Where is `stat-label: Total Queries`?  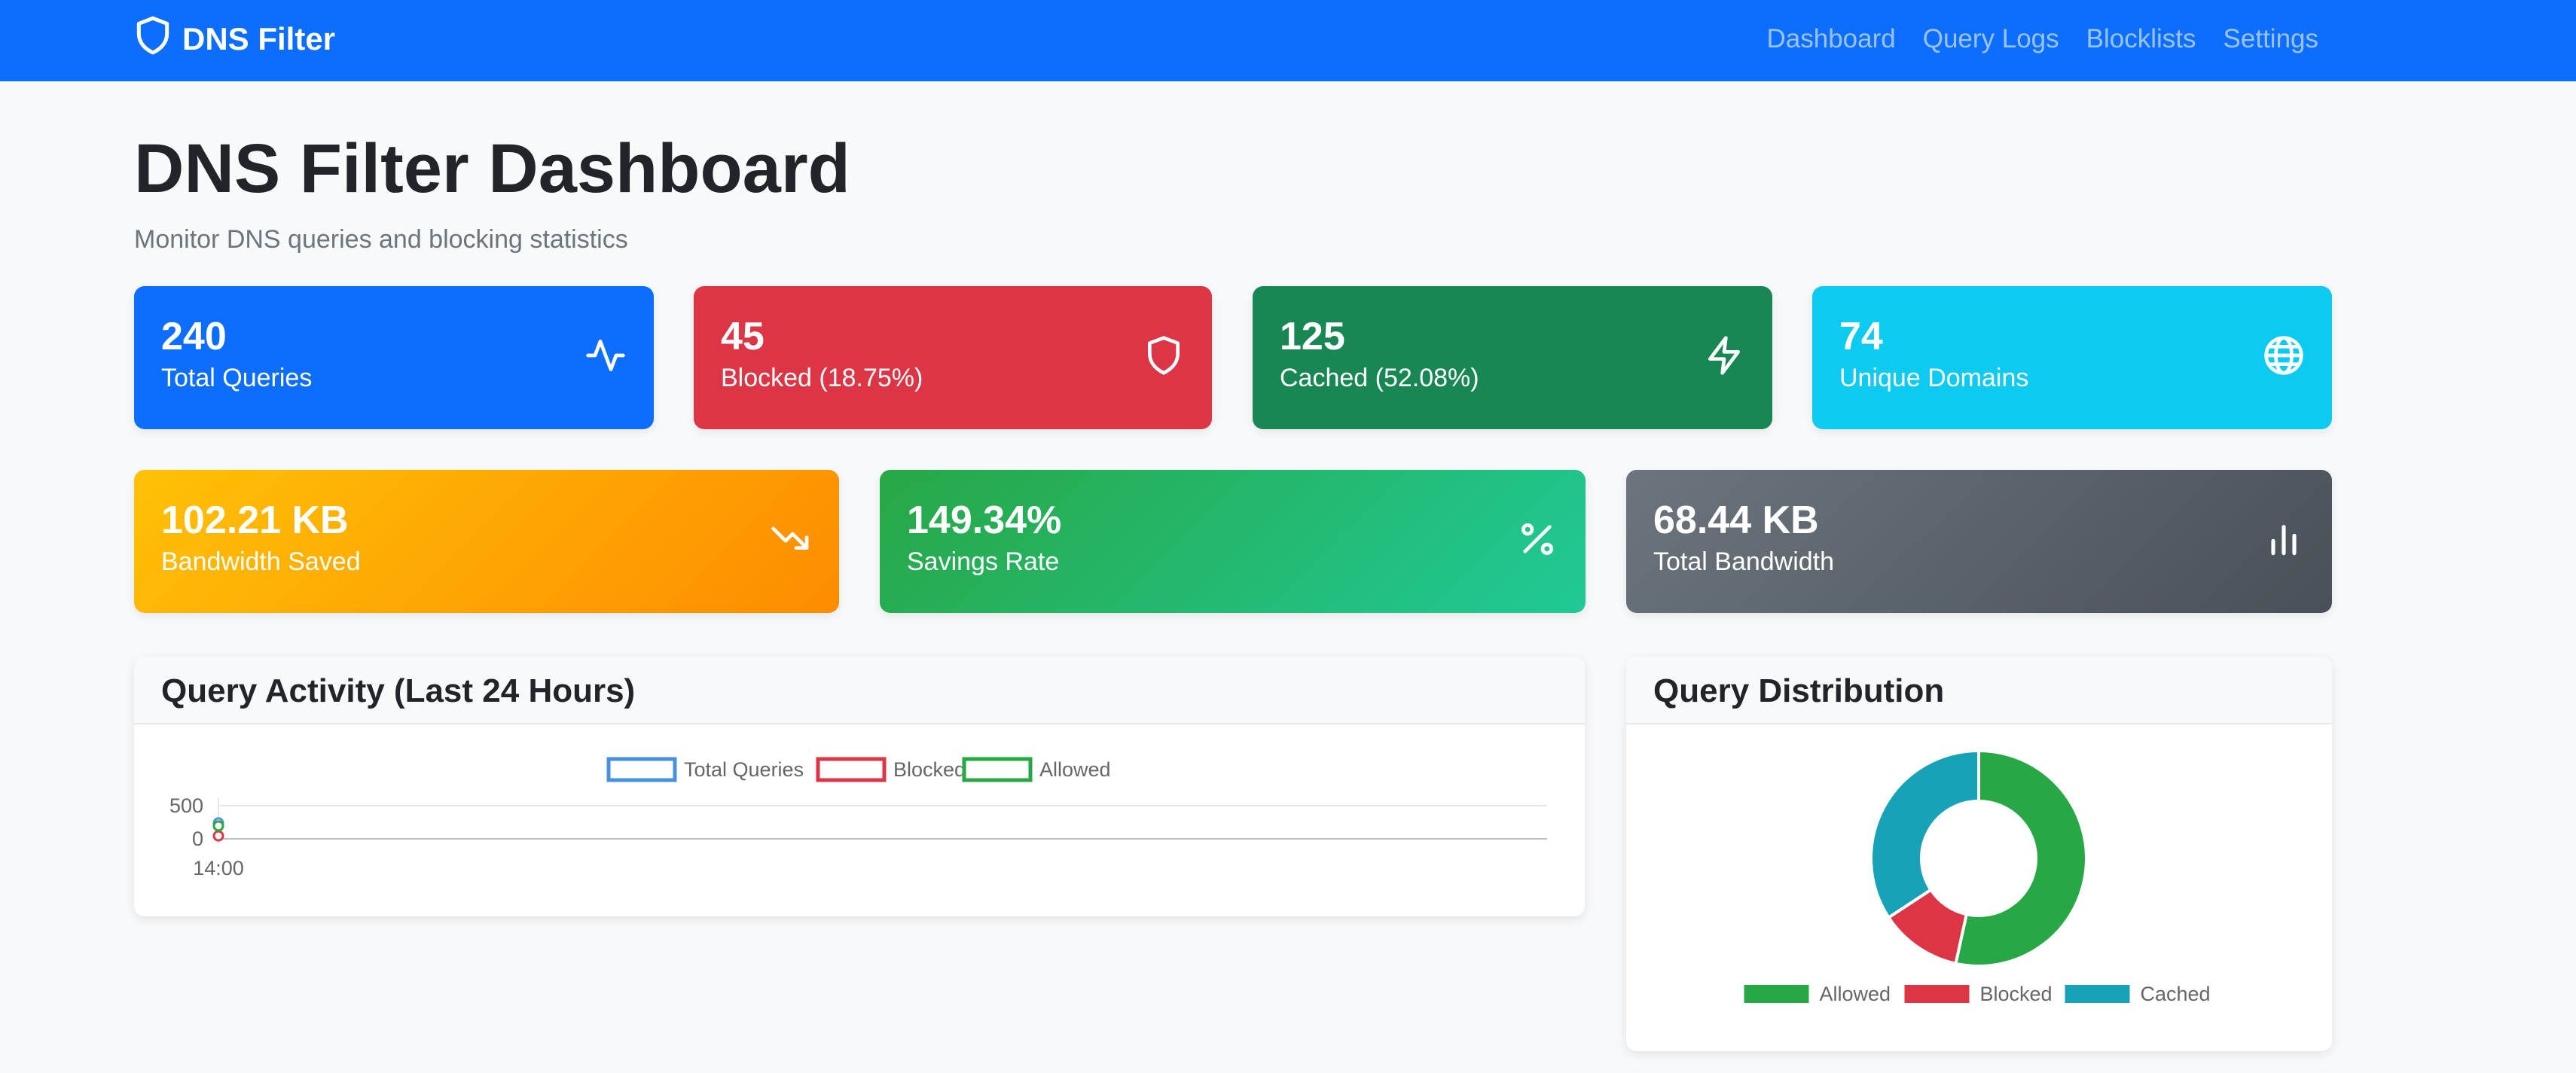 stat-label: Total Queries is located at coordinates (237, 378).